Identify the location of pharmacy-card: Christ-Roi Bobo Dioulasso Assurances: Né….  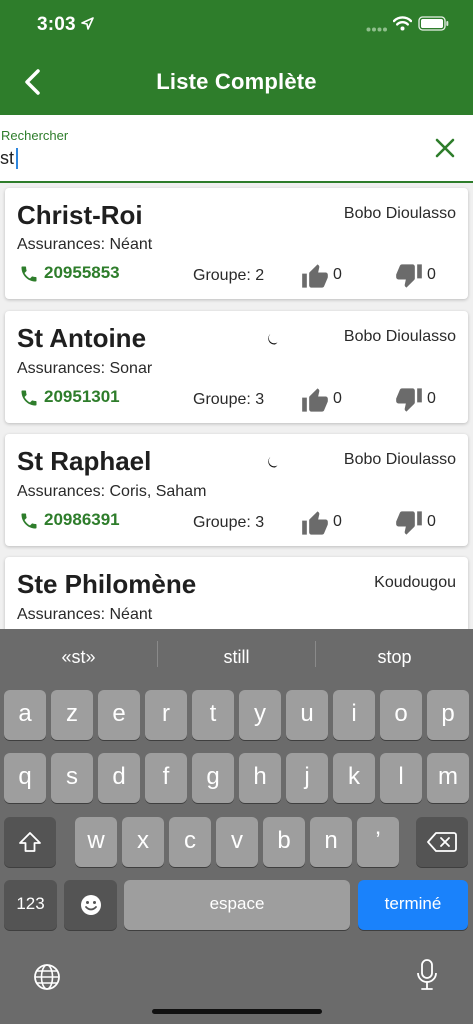
(236, 243).